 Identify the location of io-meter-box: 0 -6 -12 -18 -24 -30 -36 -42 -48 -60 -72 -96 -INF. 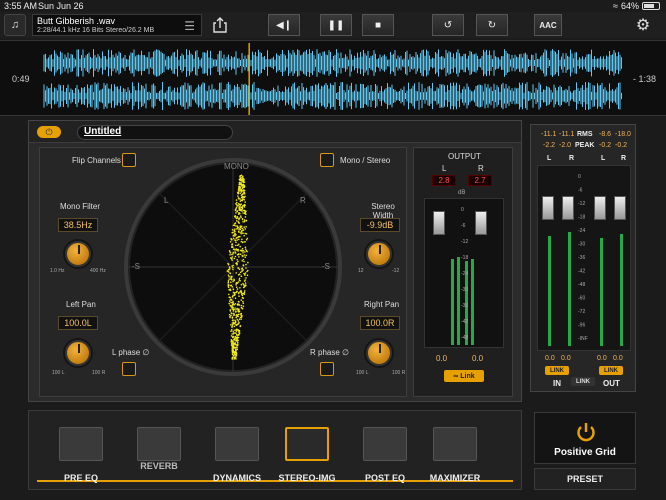
(584, 258).